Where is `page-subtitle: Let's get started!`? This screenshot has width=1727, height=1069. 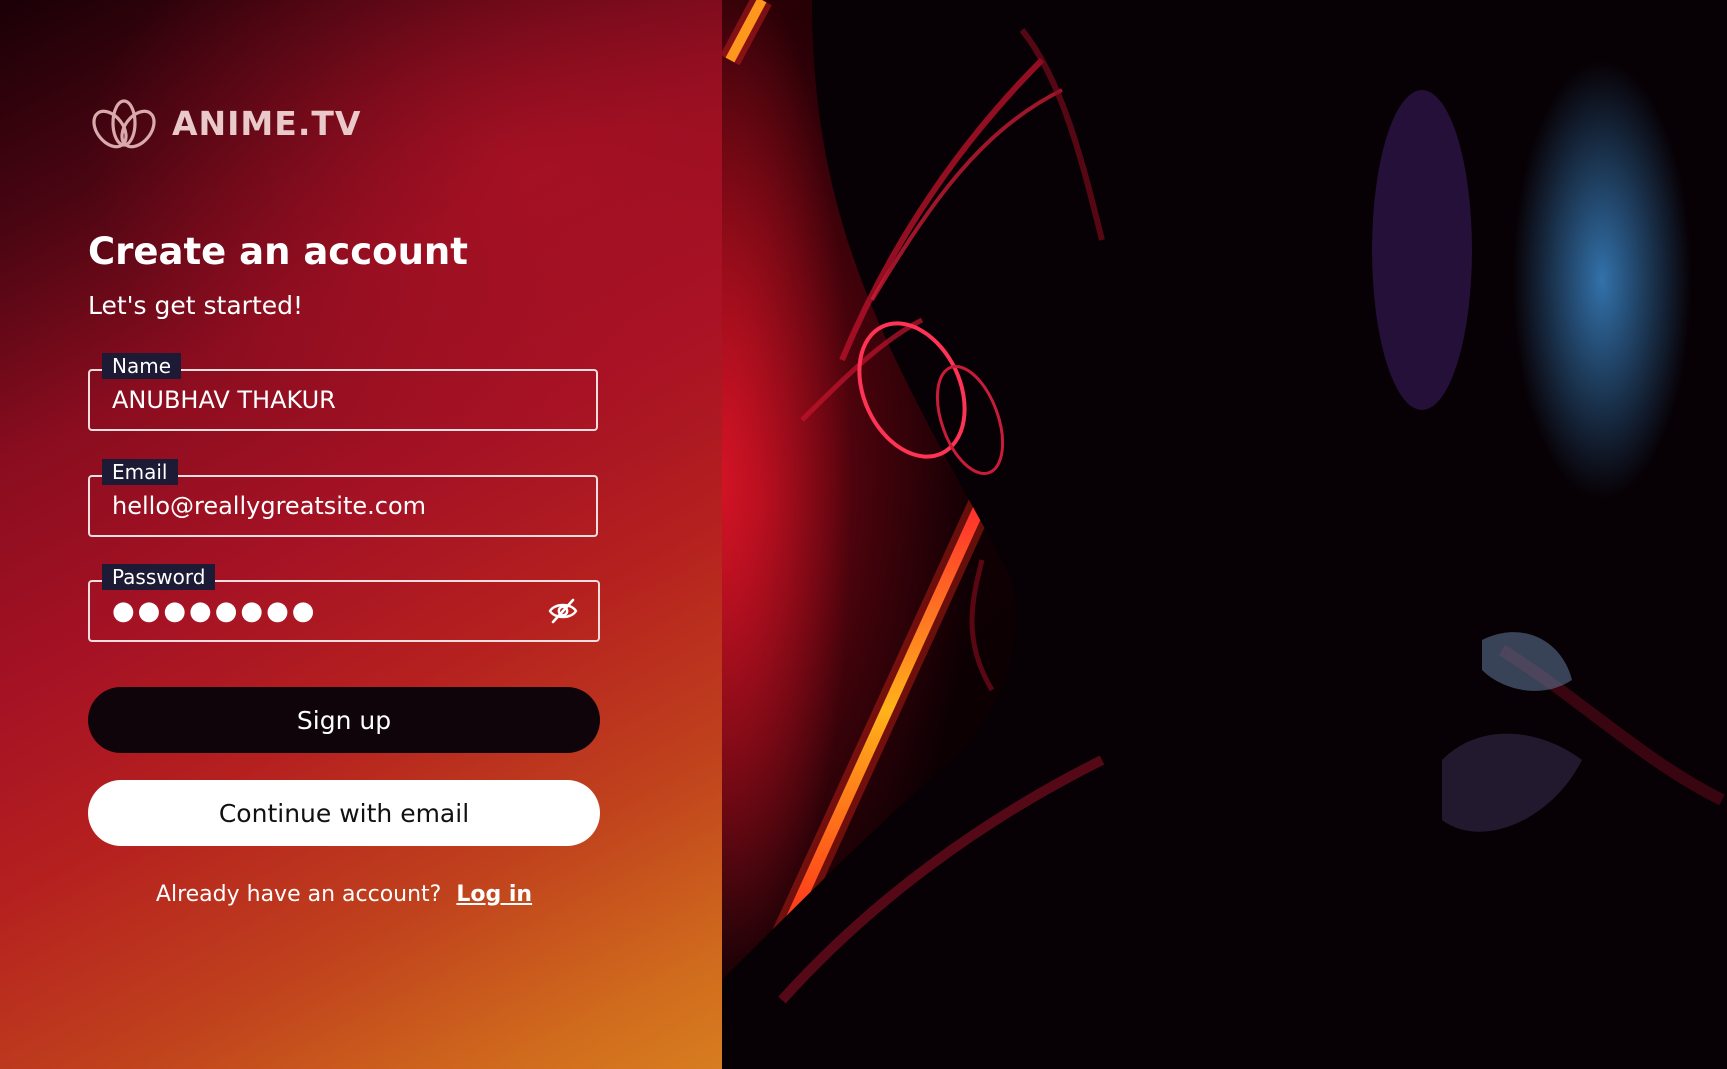 page-subtitle: Let's get started! is located at coordinates (196, 305).